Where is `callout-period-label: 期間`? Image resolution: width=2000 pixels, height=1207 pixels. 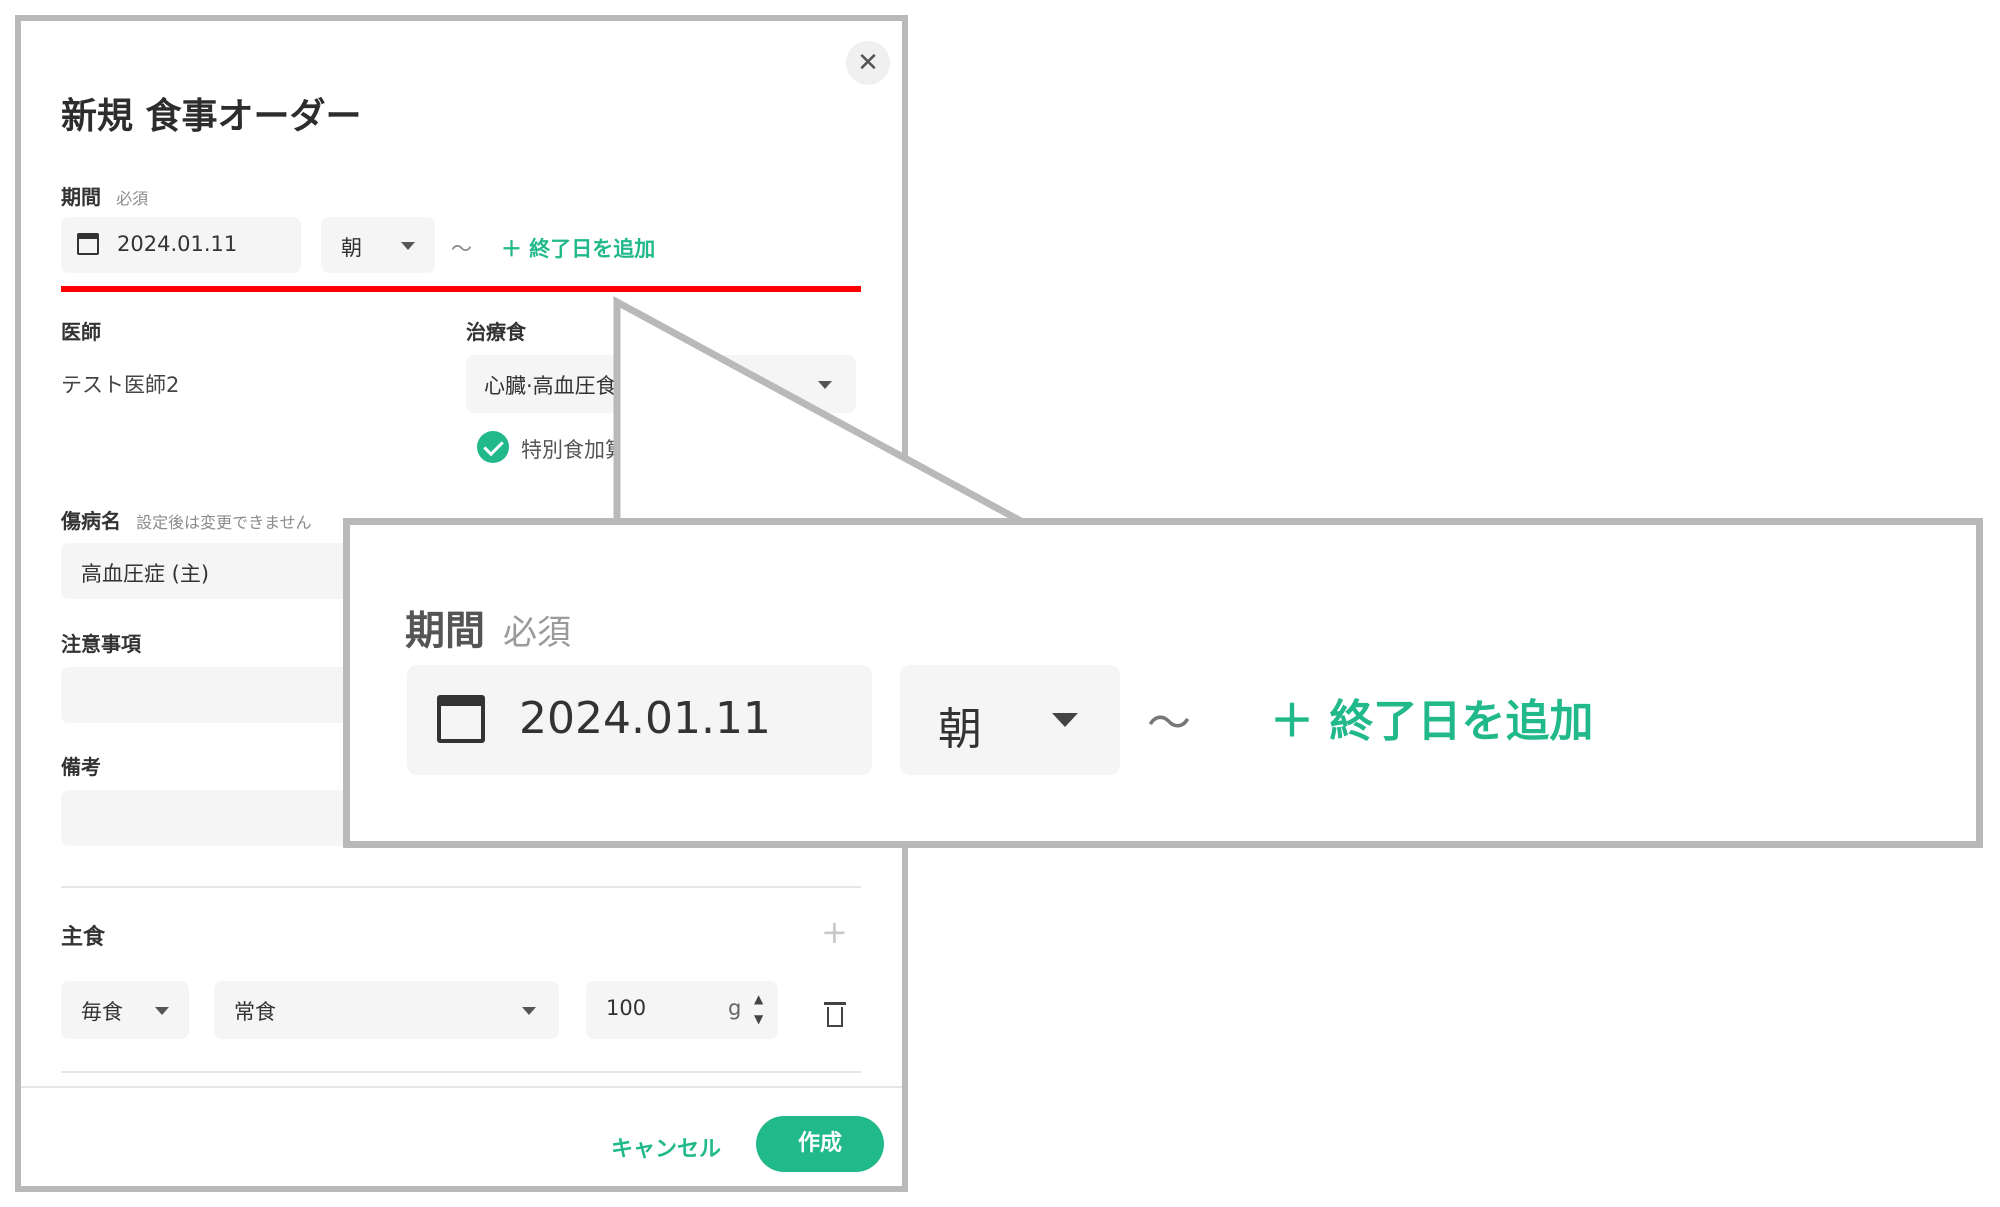
callout-period-label: 期間 is located at coordinates (445, 631).